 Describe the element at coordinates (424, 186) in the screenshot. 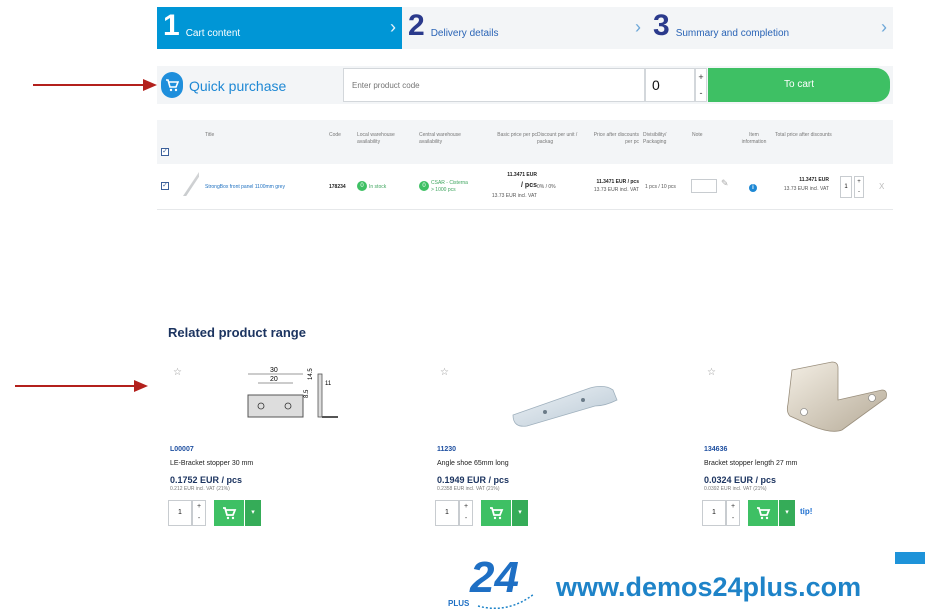

I see `central-stock-badge: 0` at that location.